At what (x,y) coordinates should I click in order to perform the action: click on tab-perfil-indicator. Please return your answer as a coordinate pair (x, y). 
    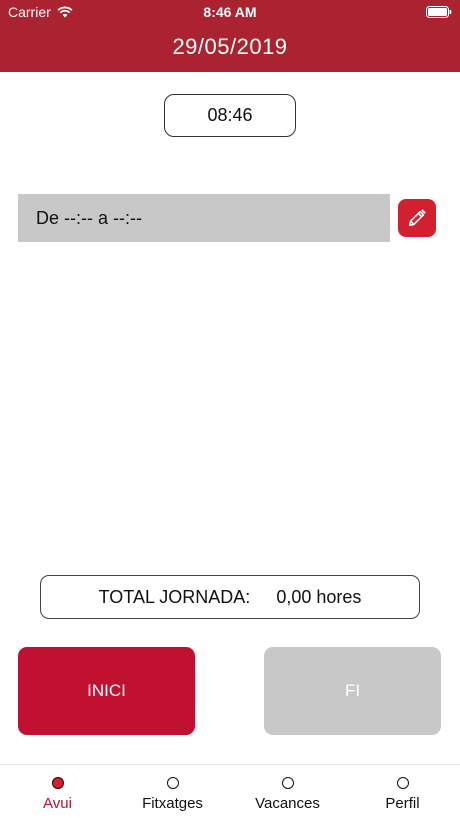
    Looking at the image, I should click on (402, 783).